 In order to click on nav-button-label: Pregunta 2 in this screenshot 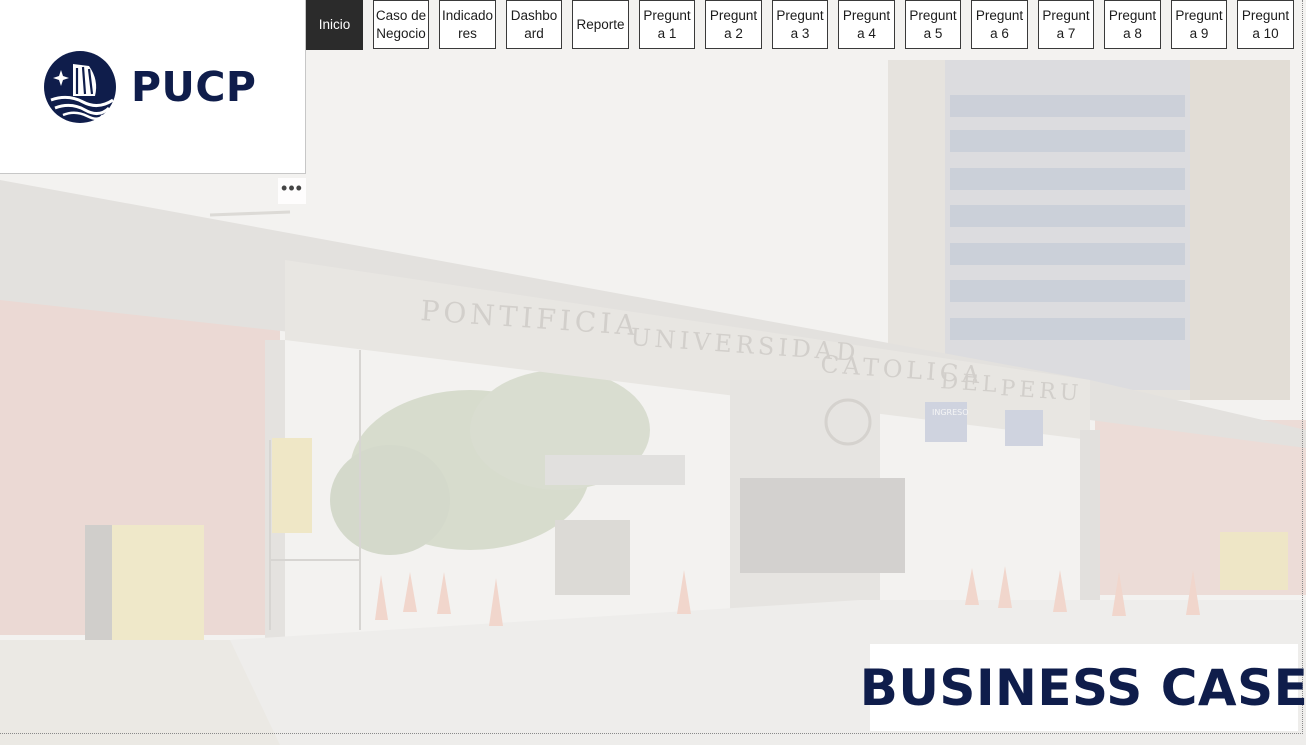, I will do `click(733, 24)`.